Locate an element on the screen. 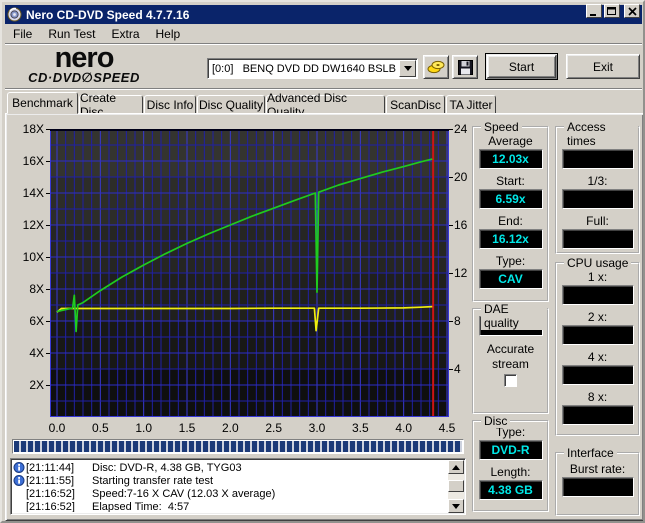 This screenshot has width=645, height=523. scrollbar-thumb is located at coordinates (456, 486).